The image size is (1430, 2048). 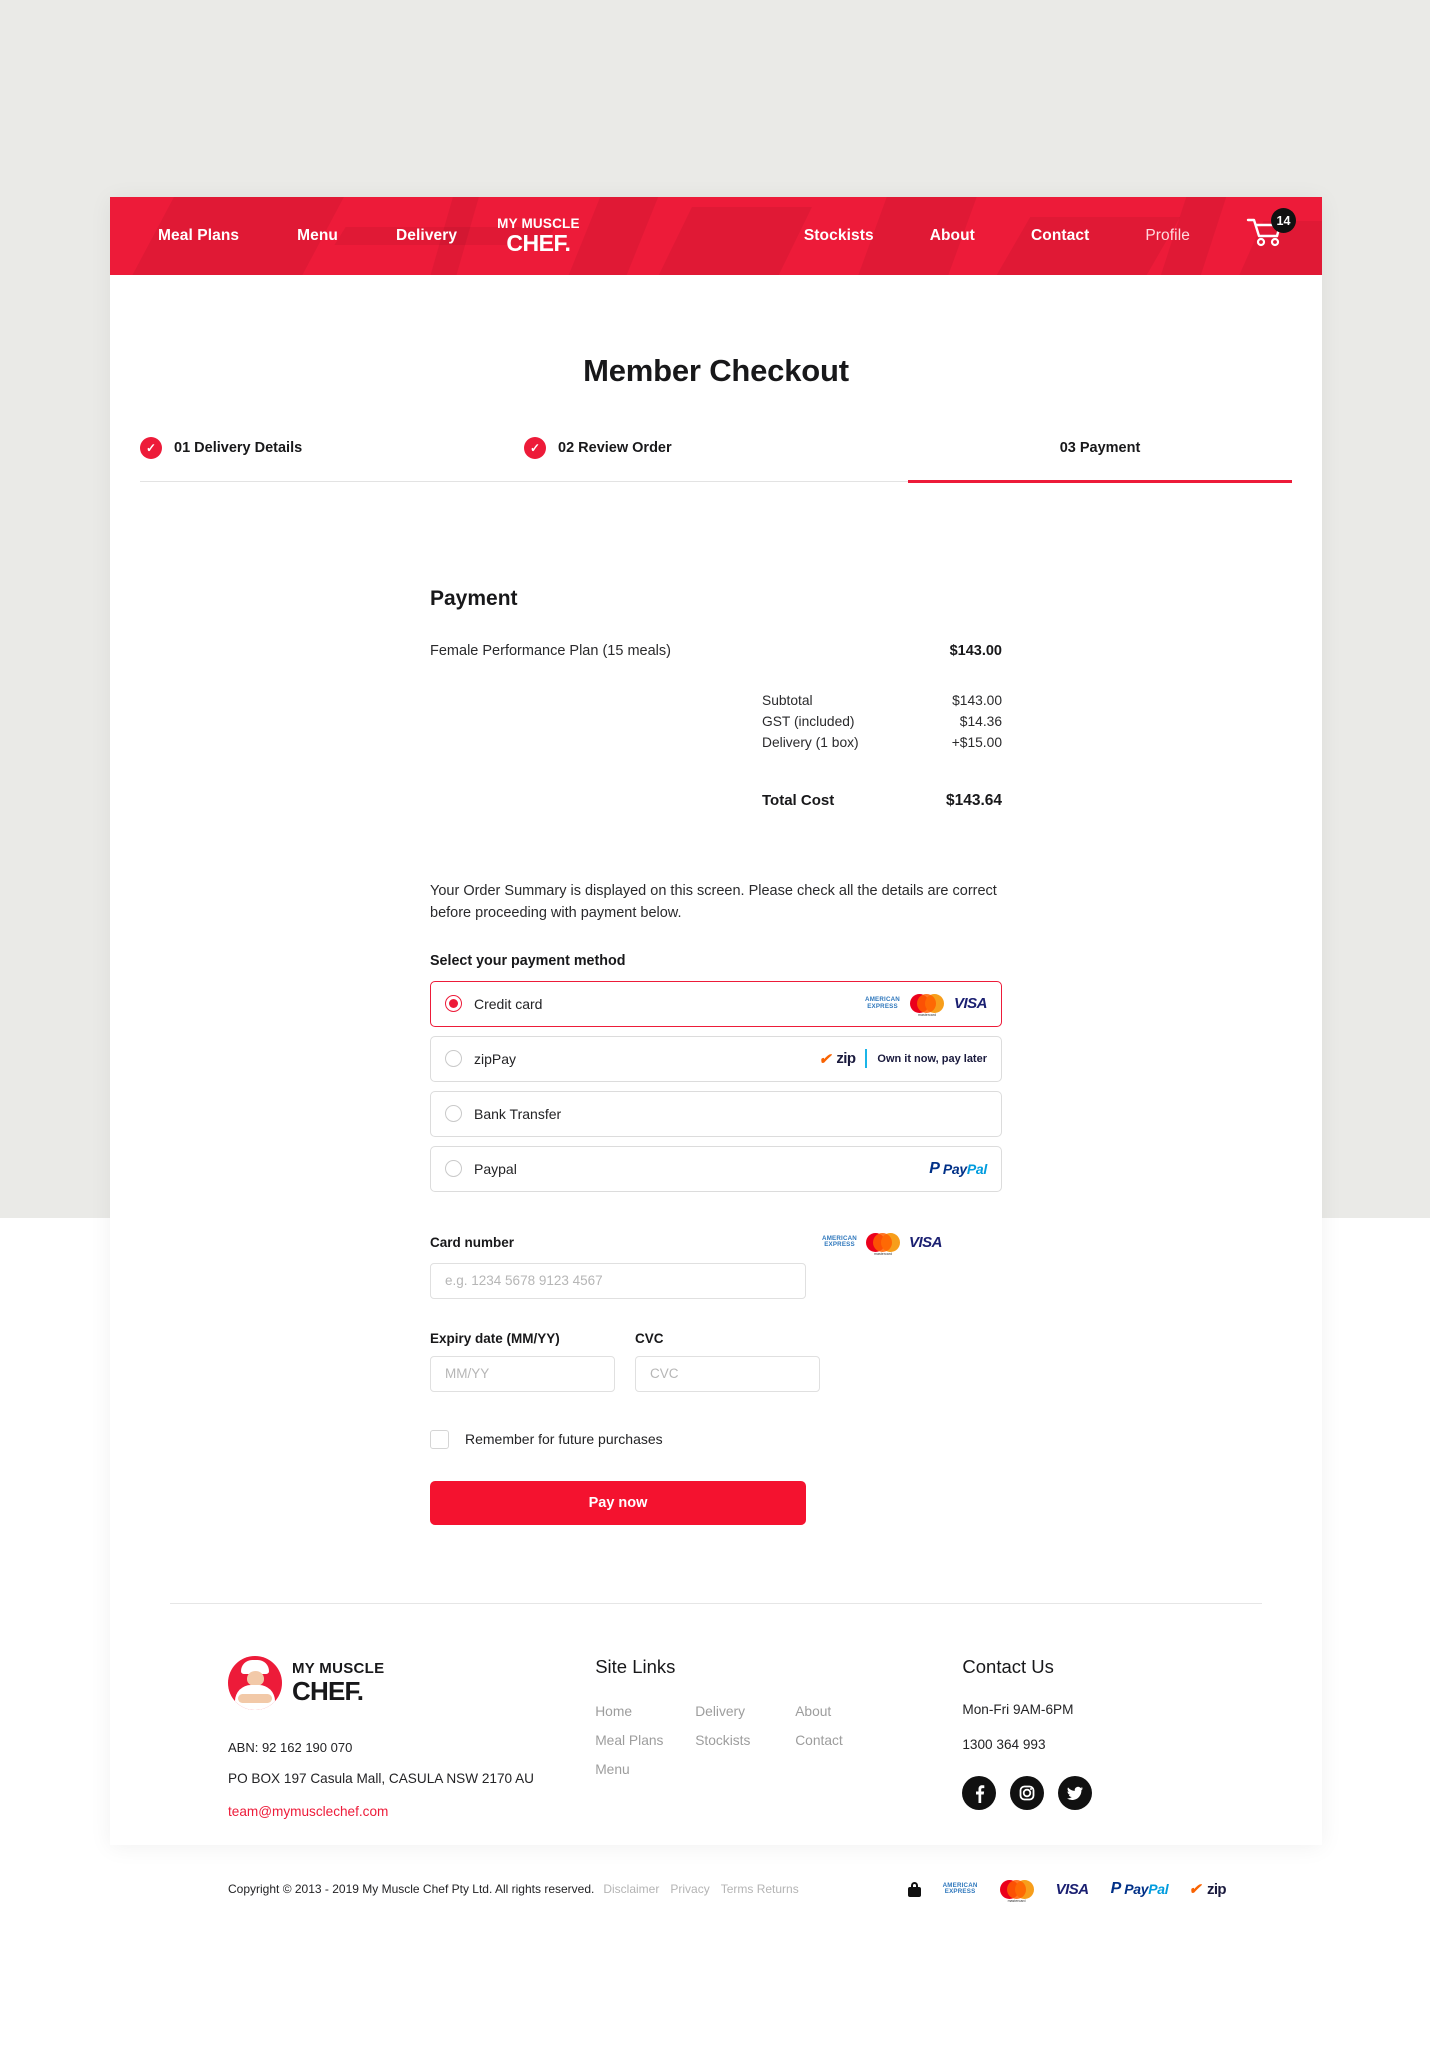 What do you see at coordinates (952, 236) in the screenshot?
I see `nav-item-about: About` at bounding box center [952, 236].